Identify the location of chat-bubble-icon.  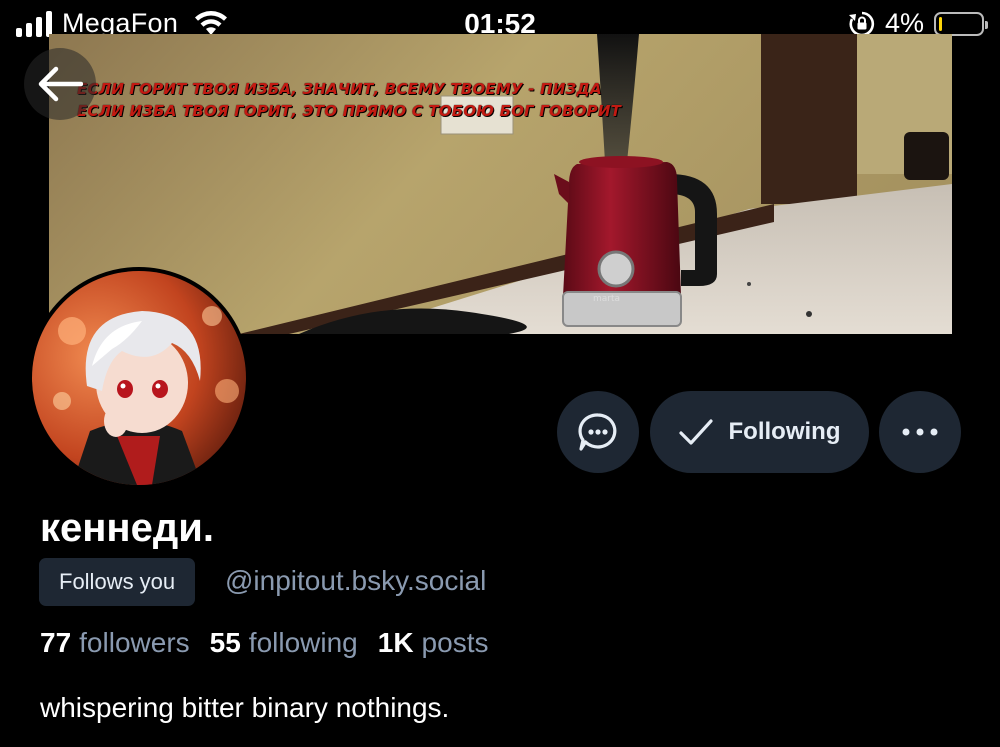
(597, 432).